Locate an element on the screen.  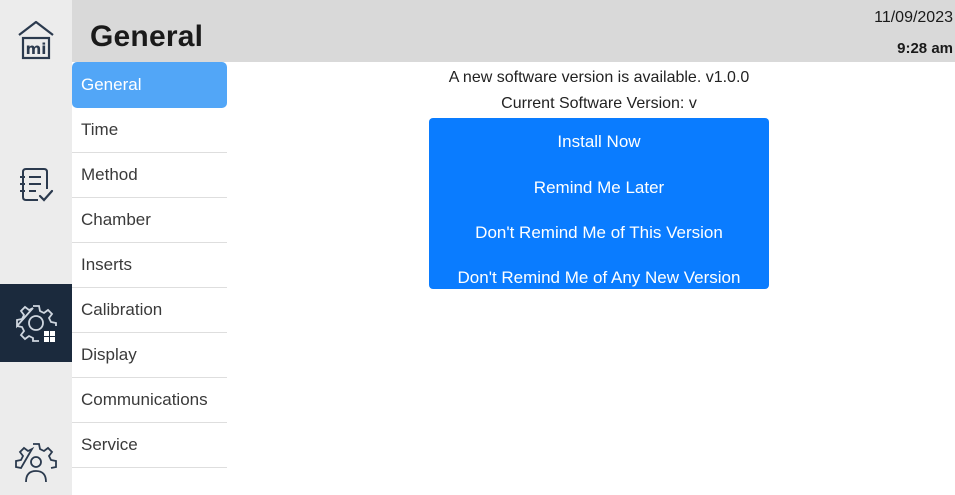
menu-item-time: Time is located at coordinates (149, 130).